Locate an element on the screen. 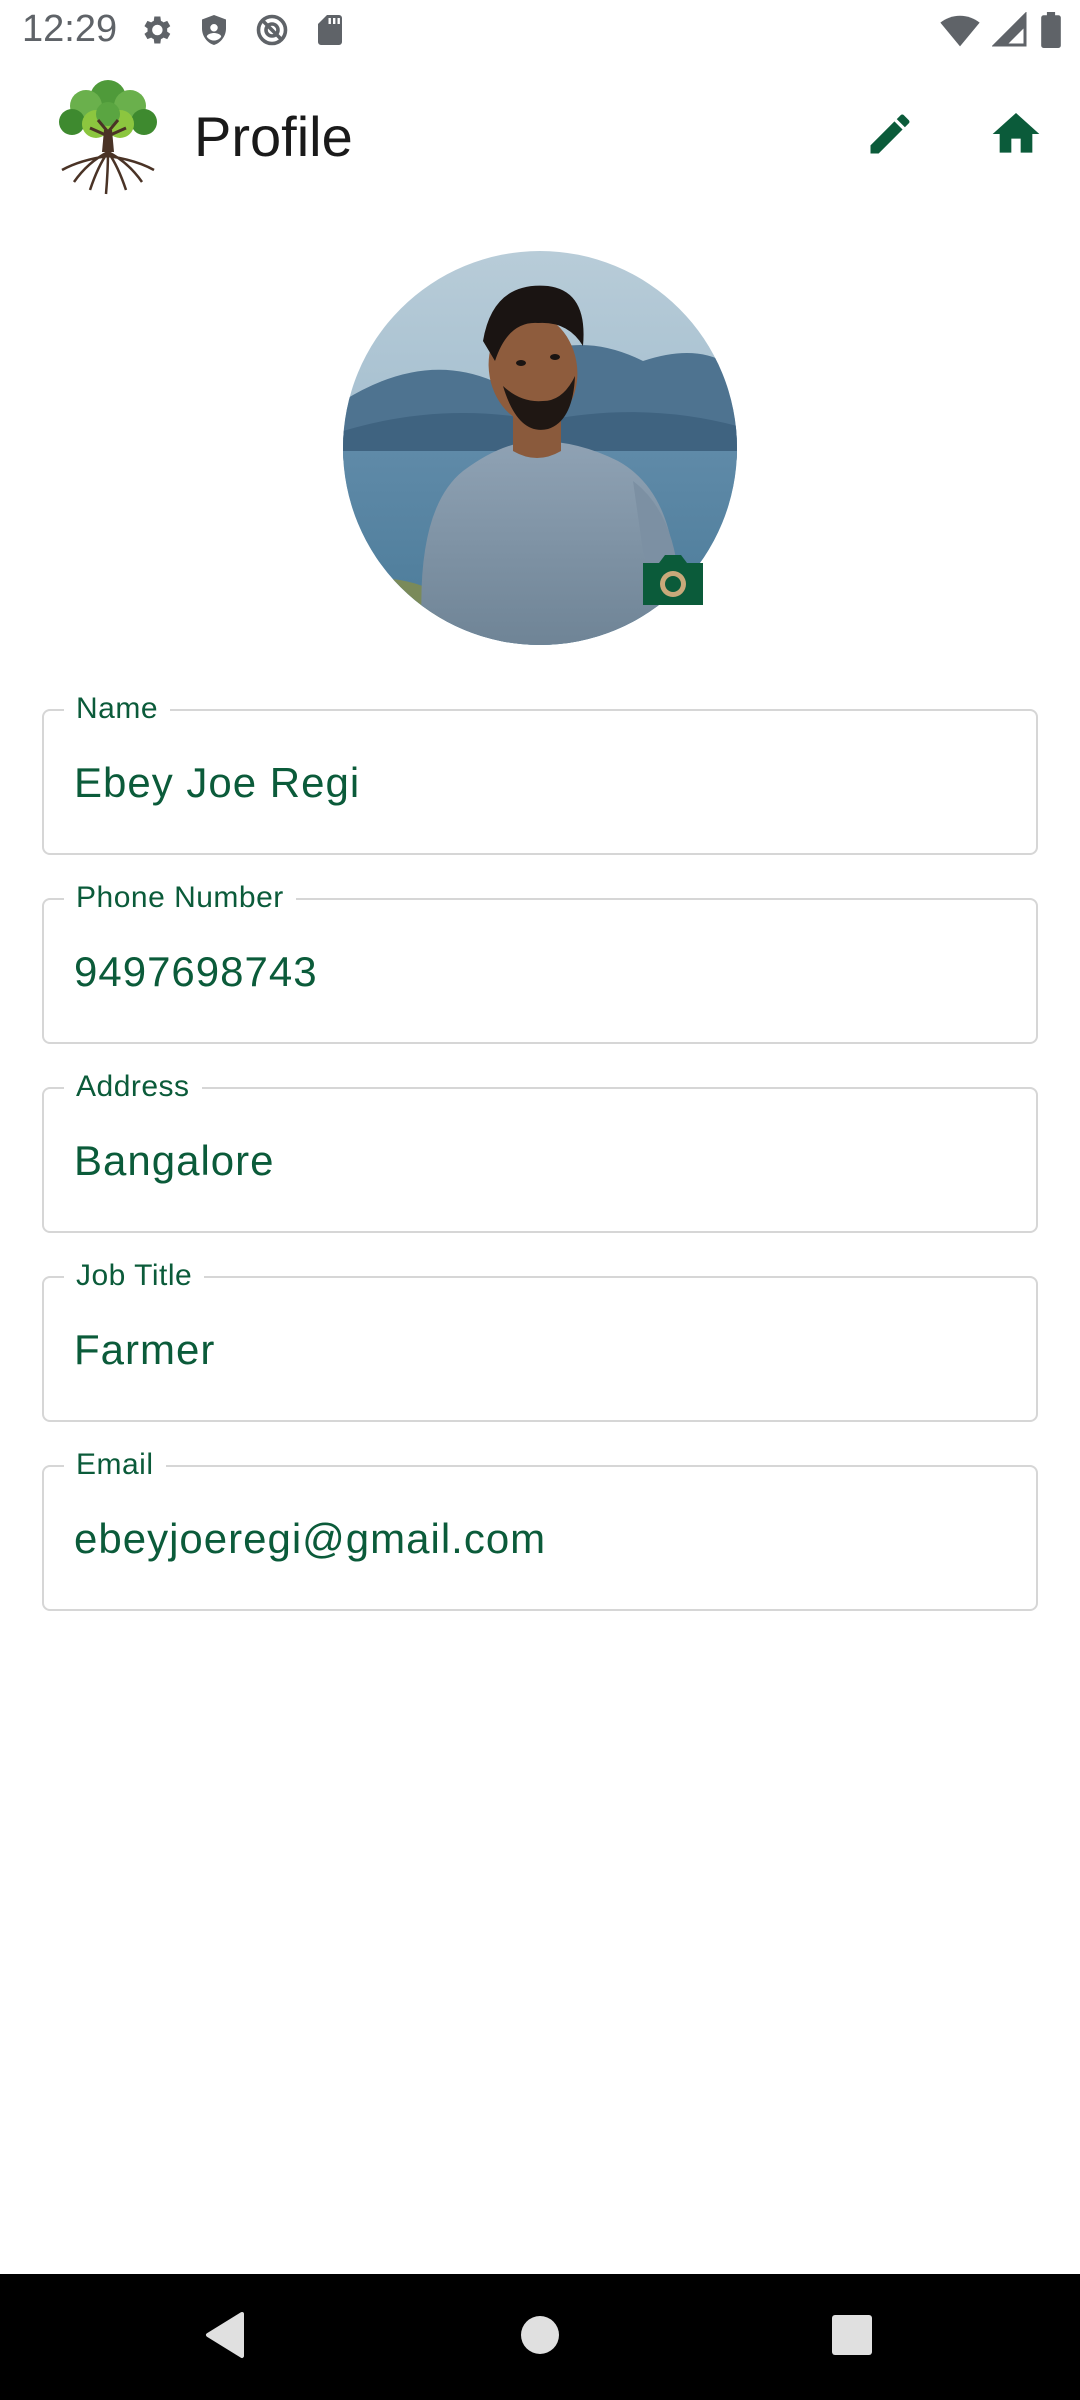  job-title-input is located at coordinates (539, 1350).